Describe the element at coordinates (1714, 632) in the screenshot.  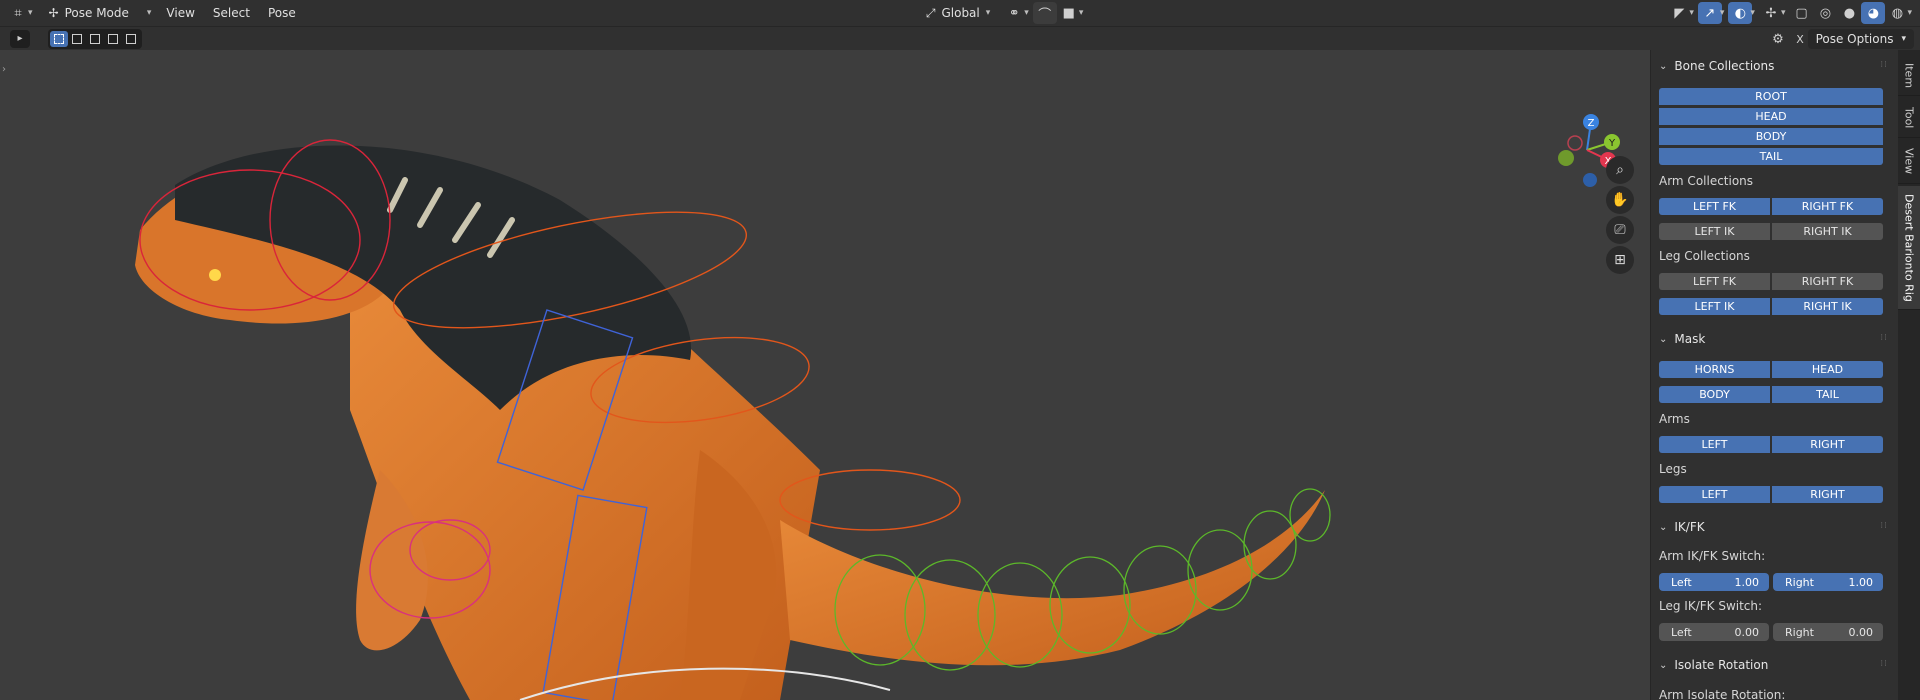
I see `leg-ikfk-left-slider: Left 0.00` at that location.